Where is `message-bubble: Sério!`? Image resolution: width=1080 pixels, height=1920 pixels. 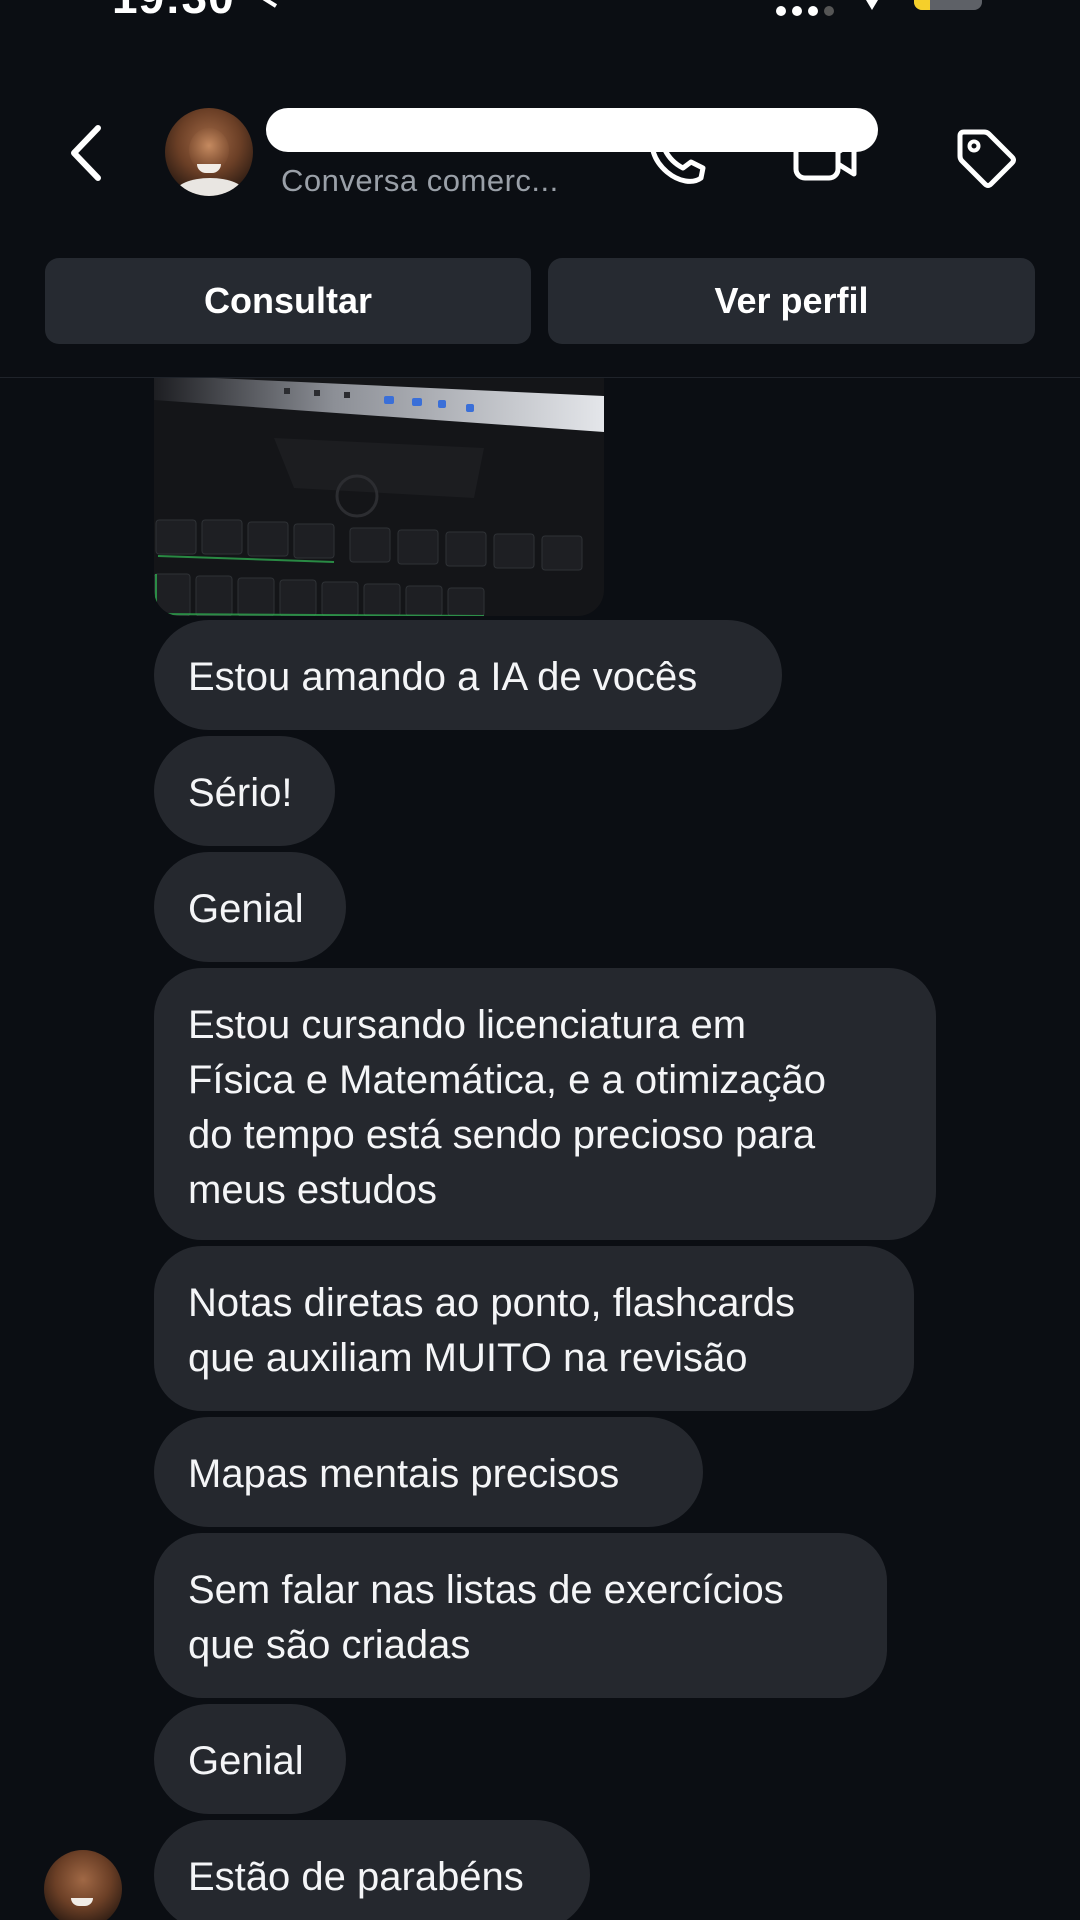
message-bubble: Sério! is located at coordinates (244, 791).